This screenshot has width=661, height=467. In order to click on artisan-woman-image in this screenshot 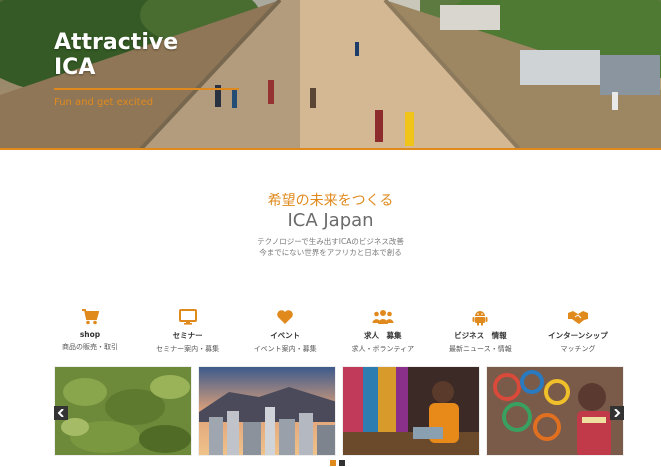, I will do `click(411, 411)`.